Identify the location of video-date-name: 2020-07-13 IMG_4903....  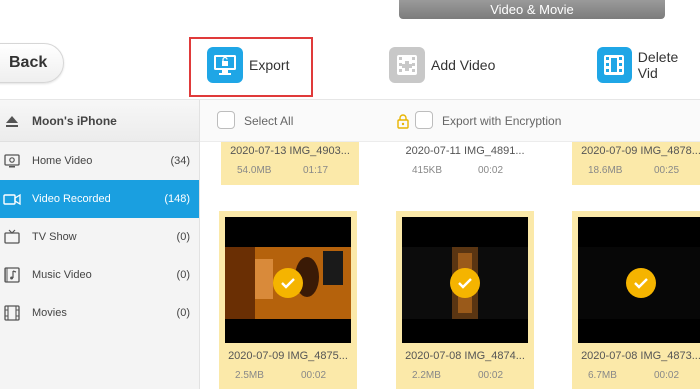
(290, 151).